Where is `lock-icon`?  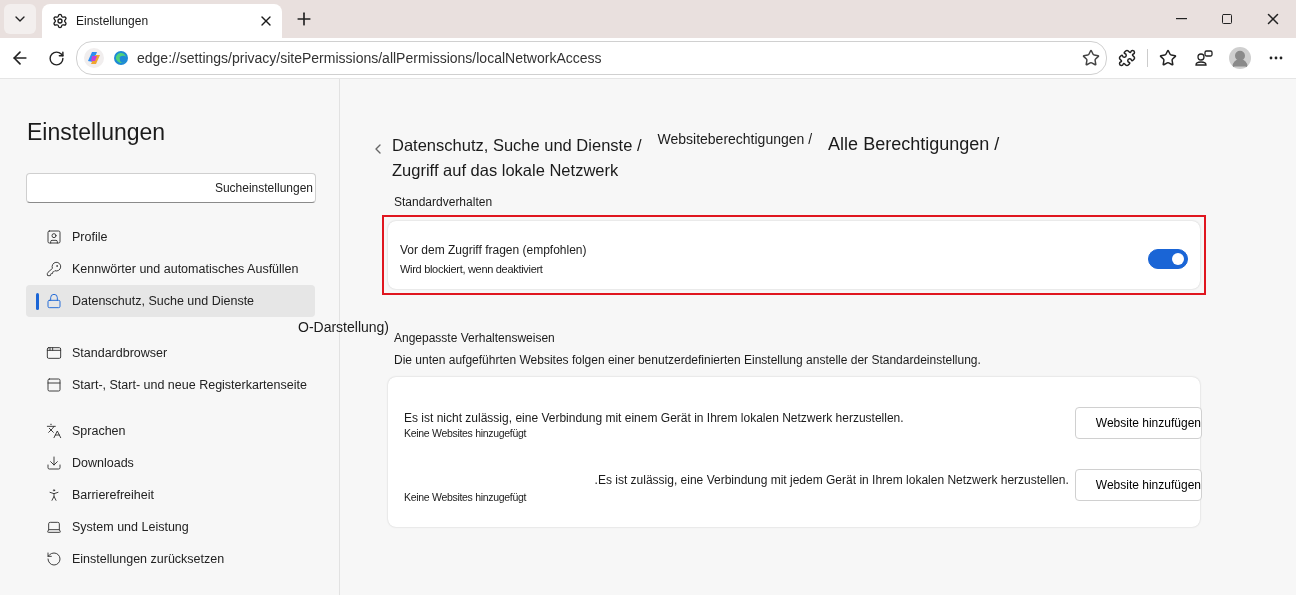
lock-icon is located at coordinates (54, 301).